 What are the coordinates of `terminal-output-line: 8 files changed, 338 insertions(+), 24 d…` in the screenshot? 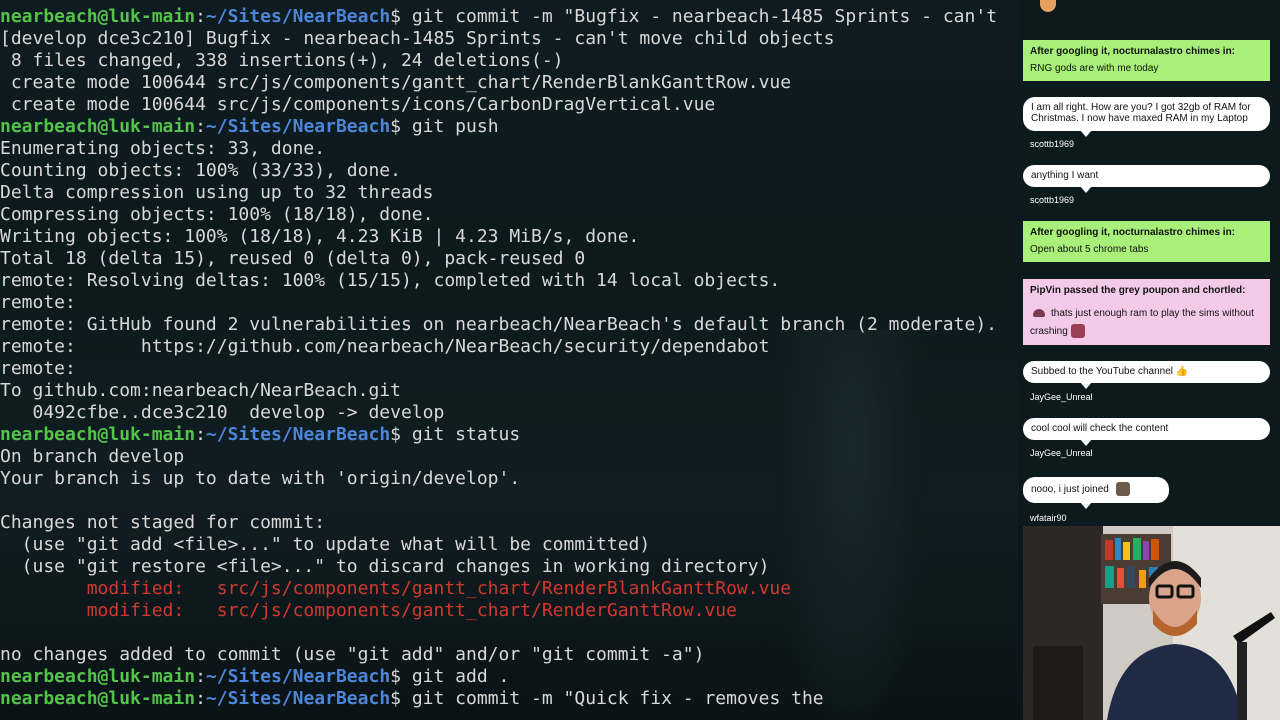 It's located at (282, 60).